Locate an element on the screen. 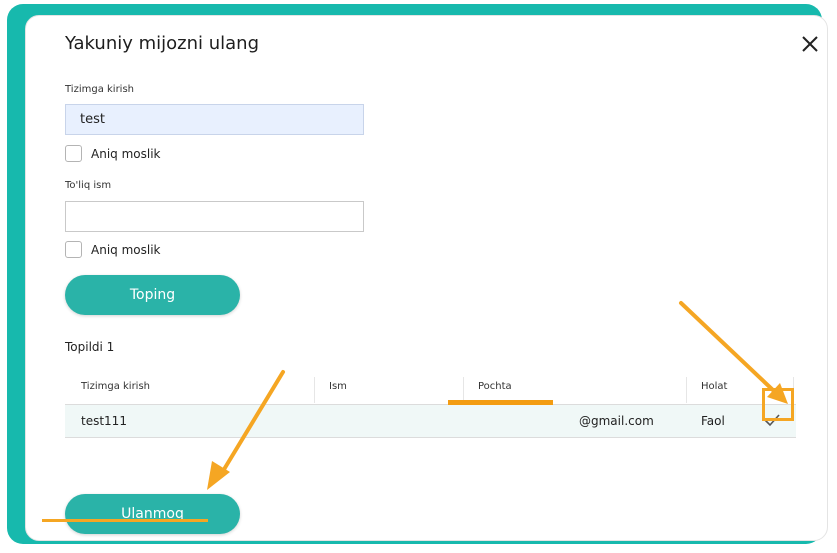 Image resolution: width=837 pixels, height=553 pixels. table-header: Tizimga kirish Ism Pochta Holat is located at coordinates (430, 388).